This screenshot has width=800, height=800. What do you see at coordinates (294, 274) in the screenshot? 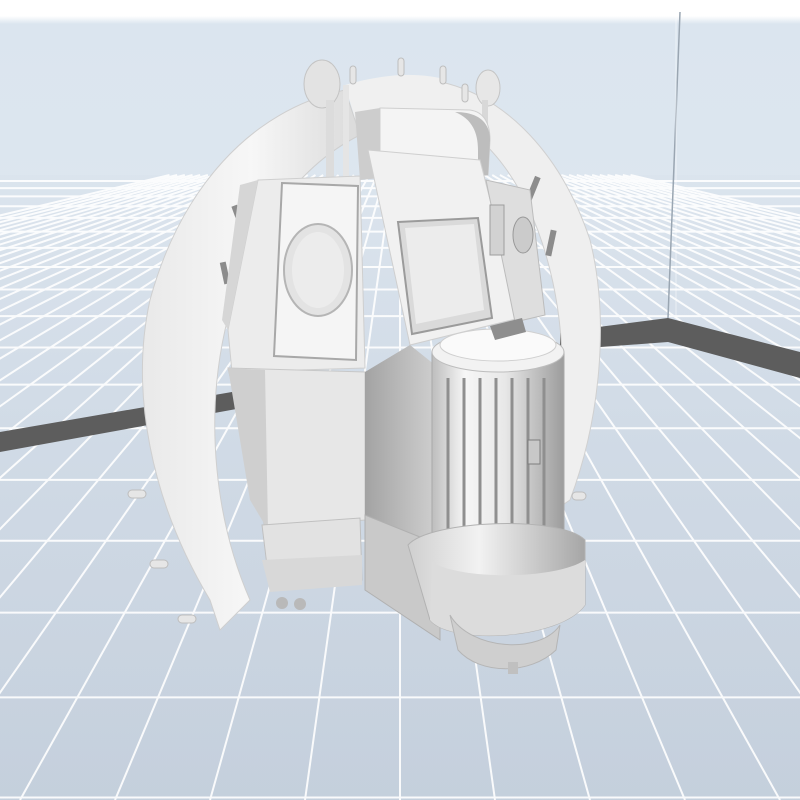
I see `left-panel` at bounding box center [294, 274].